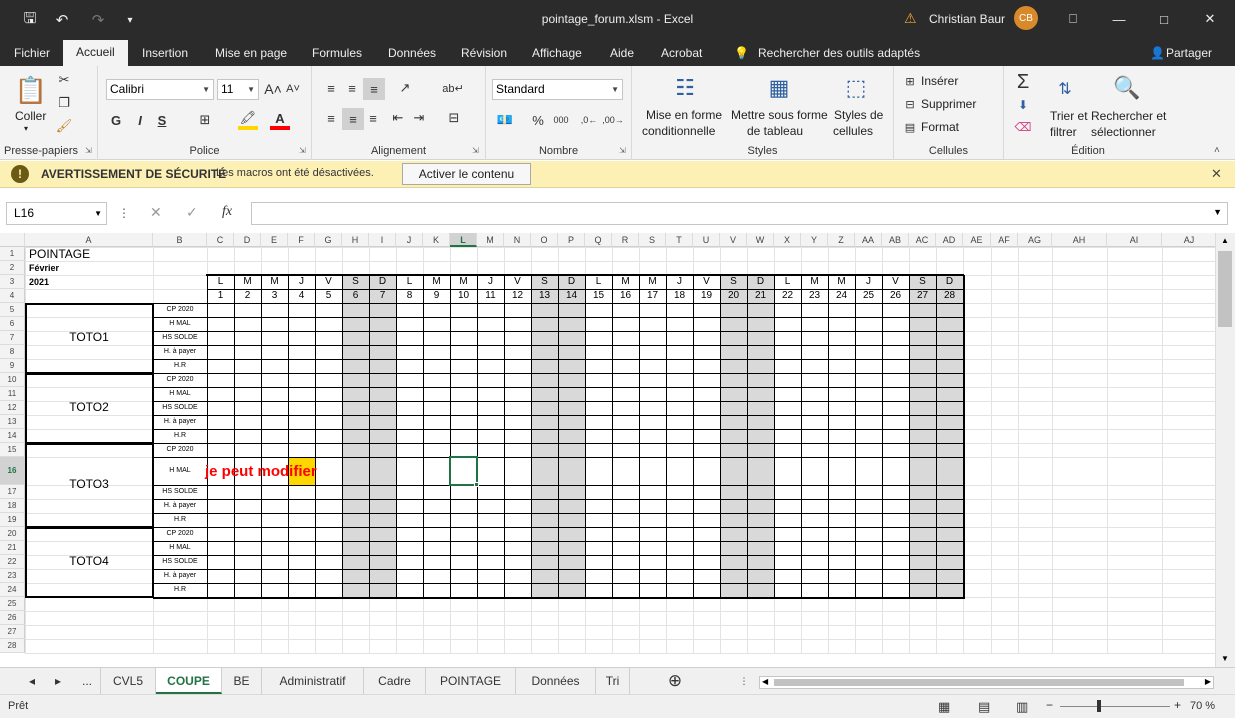  I want to click on day-number-cell: 9, so click(436, 296).